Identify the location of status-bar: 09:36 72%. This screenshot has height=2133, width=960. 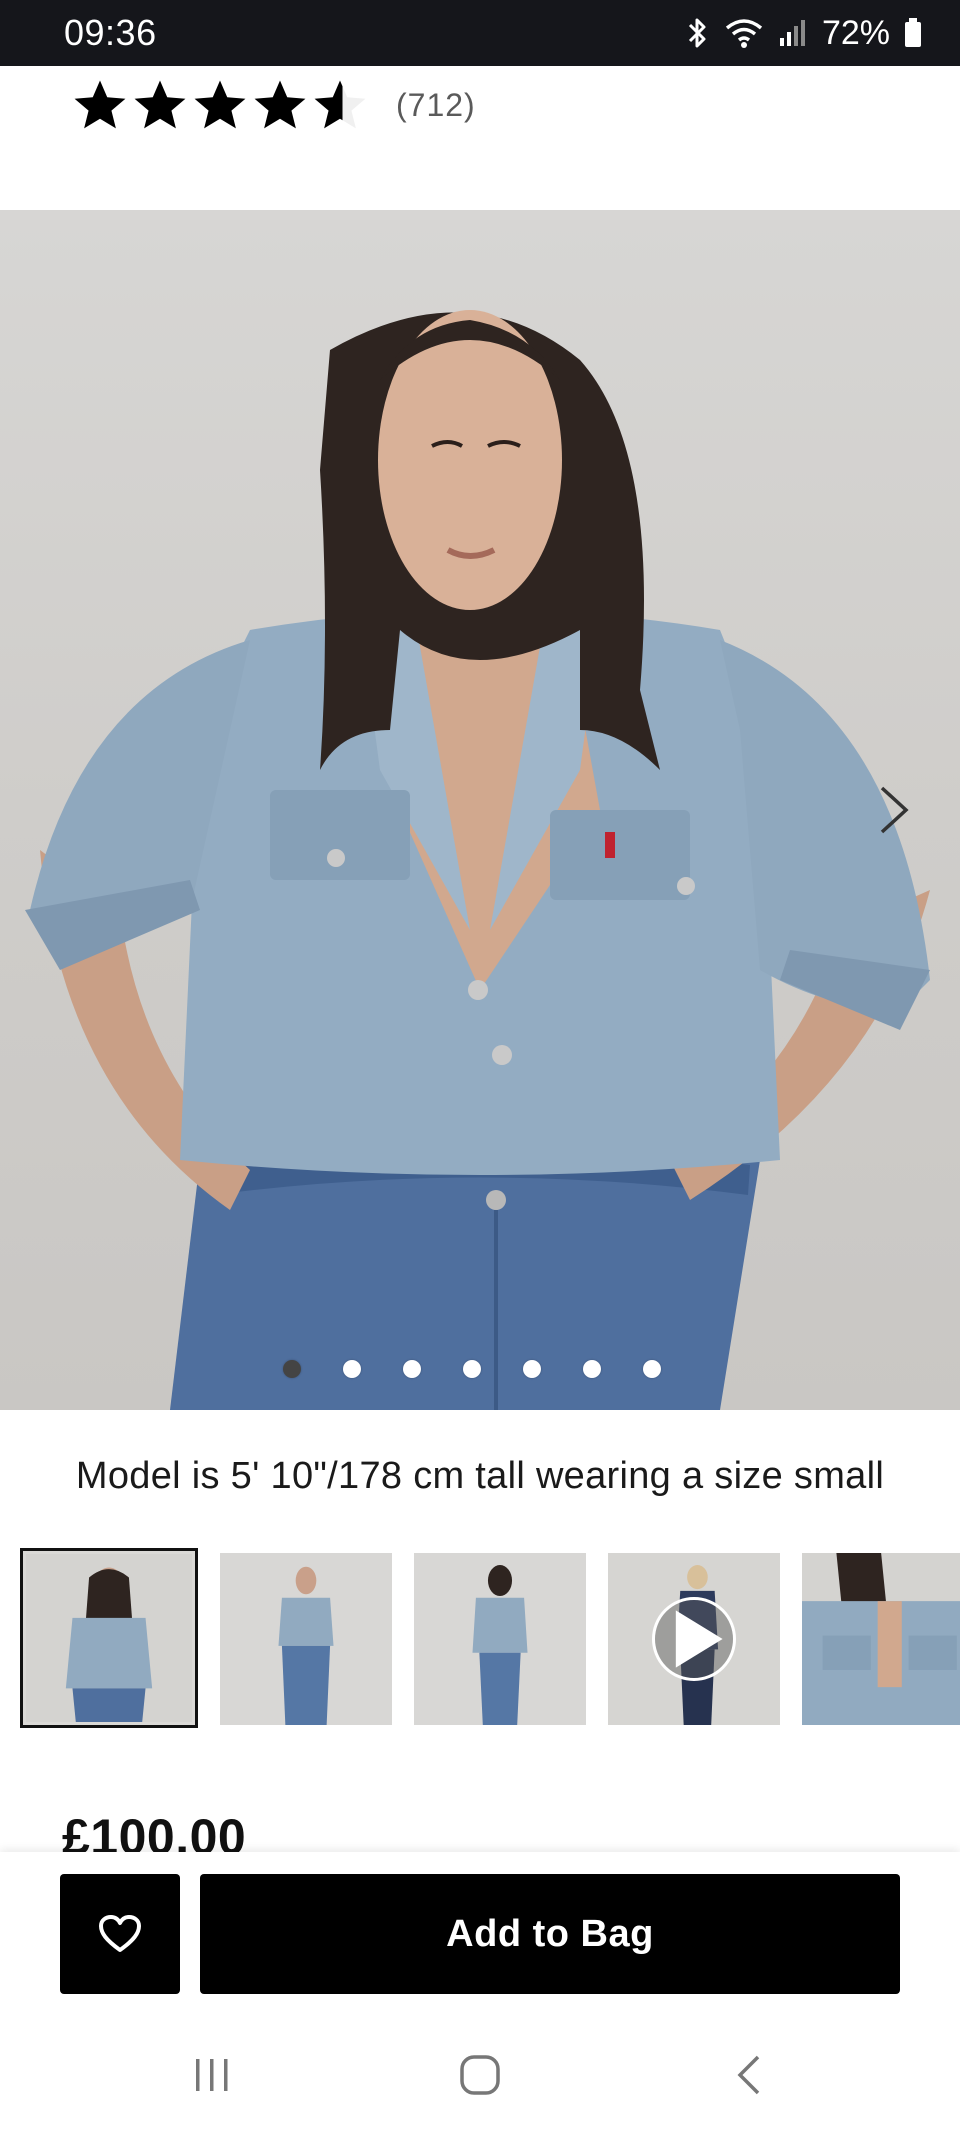
(480, 33).